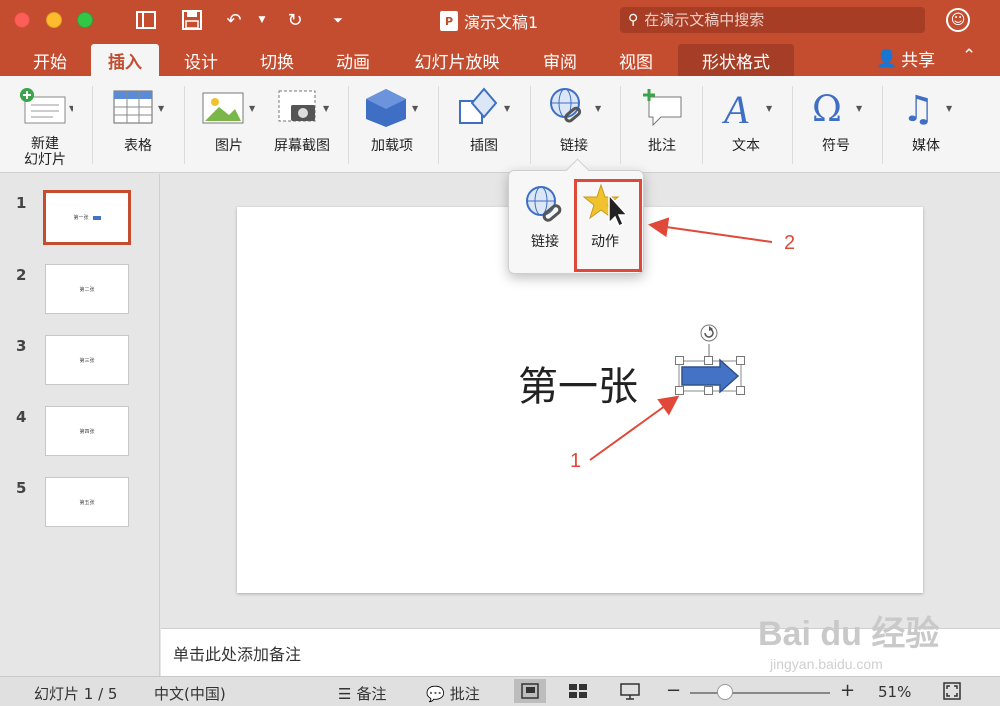  What do you see at coordinates (576, 461) in the screenshot?
I see `annotation-number-1: 1` at bounding box center [576, 461].